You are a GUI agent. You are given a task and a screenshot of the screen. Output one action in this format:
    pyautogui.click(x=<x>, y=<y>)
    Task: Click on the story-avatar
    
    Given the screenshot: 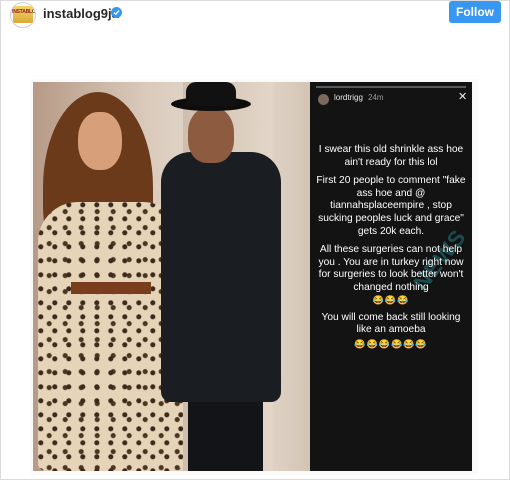 What is the action you would take?
    pyautogui.click(x=323, y=99)
    